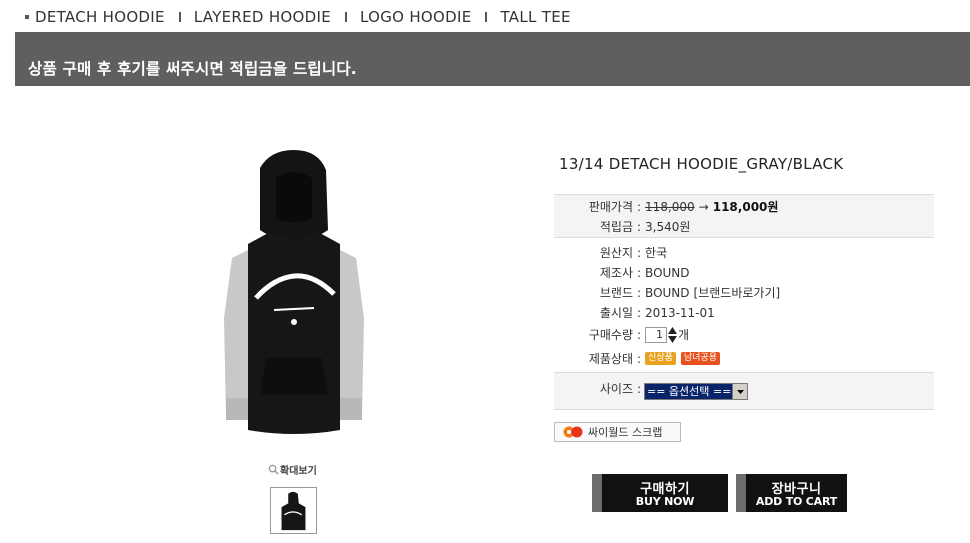 The height and width of the screenshot is (543, 970). I want to click on quantity-label: 구매수량, so click(610, 335).